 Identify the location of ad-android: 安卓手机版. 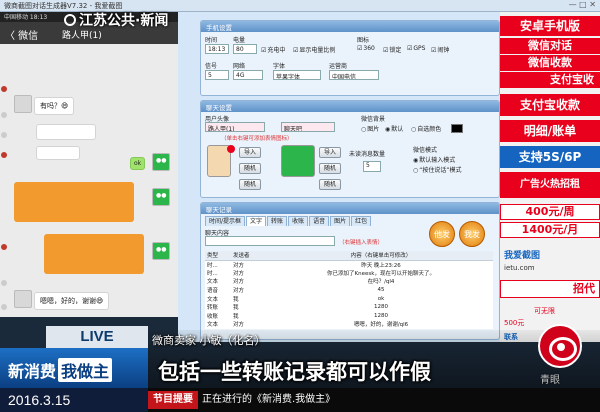
(550, 26).